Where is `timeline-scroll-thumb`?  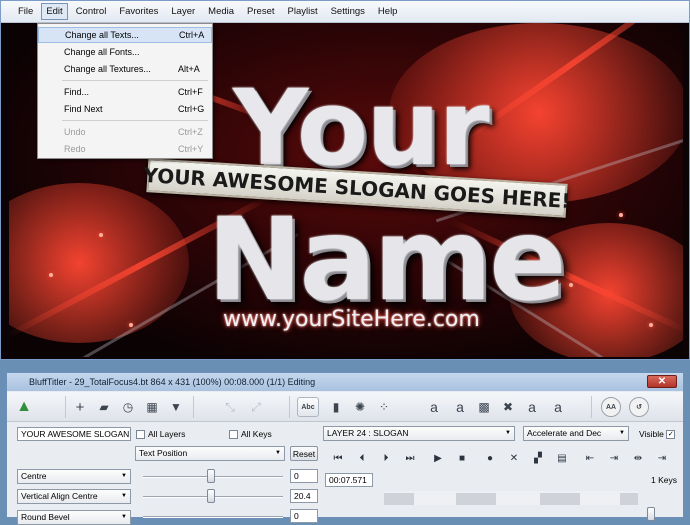
timeline-scroll-thumb is located at coordinates (651, 514).